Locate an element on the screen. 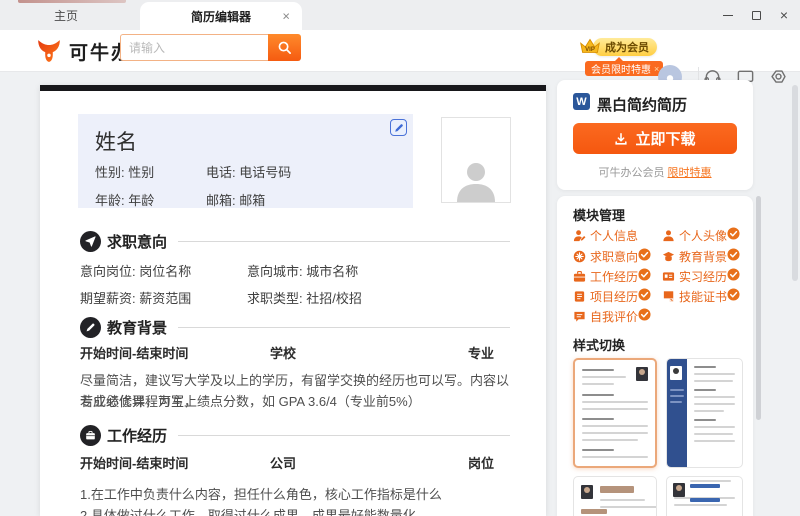 The image size is (800, 516). resume-name: 姓名 is located at coordinates (116, 141).